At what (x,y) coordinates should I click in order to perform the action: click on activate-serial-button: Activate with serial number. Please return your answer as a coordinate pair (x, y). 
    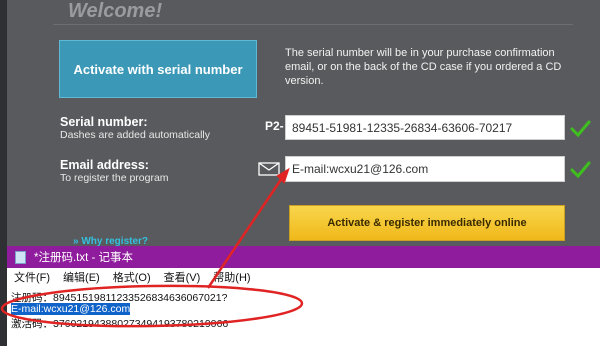
    Looking at the image, I should click on (158, 69).